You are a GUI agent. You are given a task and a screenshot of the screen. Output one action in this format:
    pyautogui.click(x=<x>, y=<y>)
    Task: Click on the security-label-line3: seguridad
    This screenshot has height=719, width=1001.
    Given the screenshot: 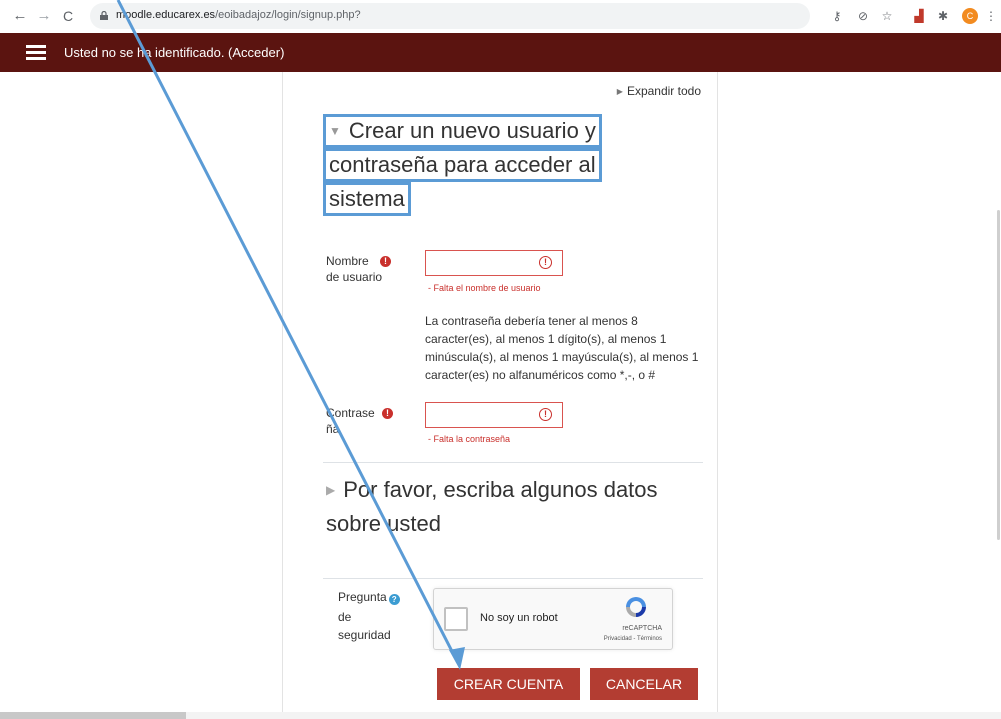 What is the action you would take?
    pyautogui.click(x=364, y=635)
    